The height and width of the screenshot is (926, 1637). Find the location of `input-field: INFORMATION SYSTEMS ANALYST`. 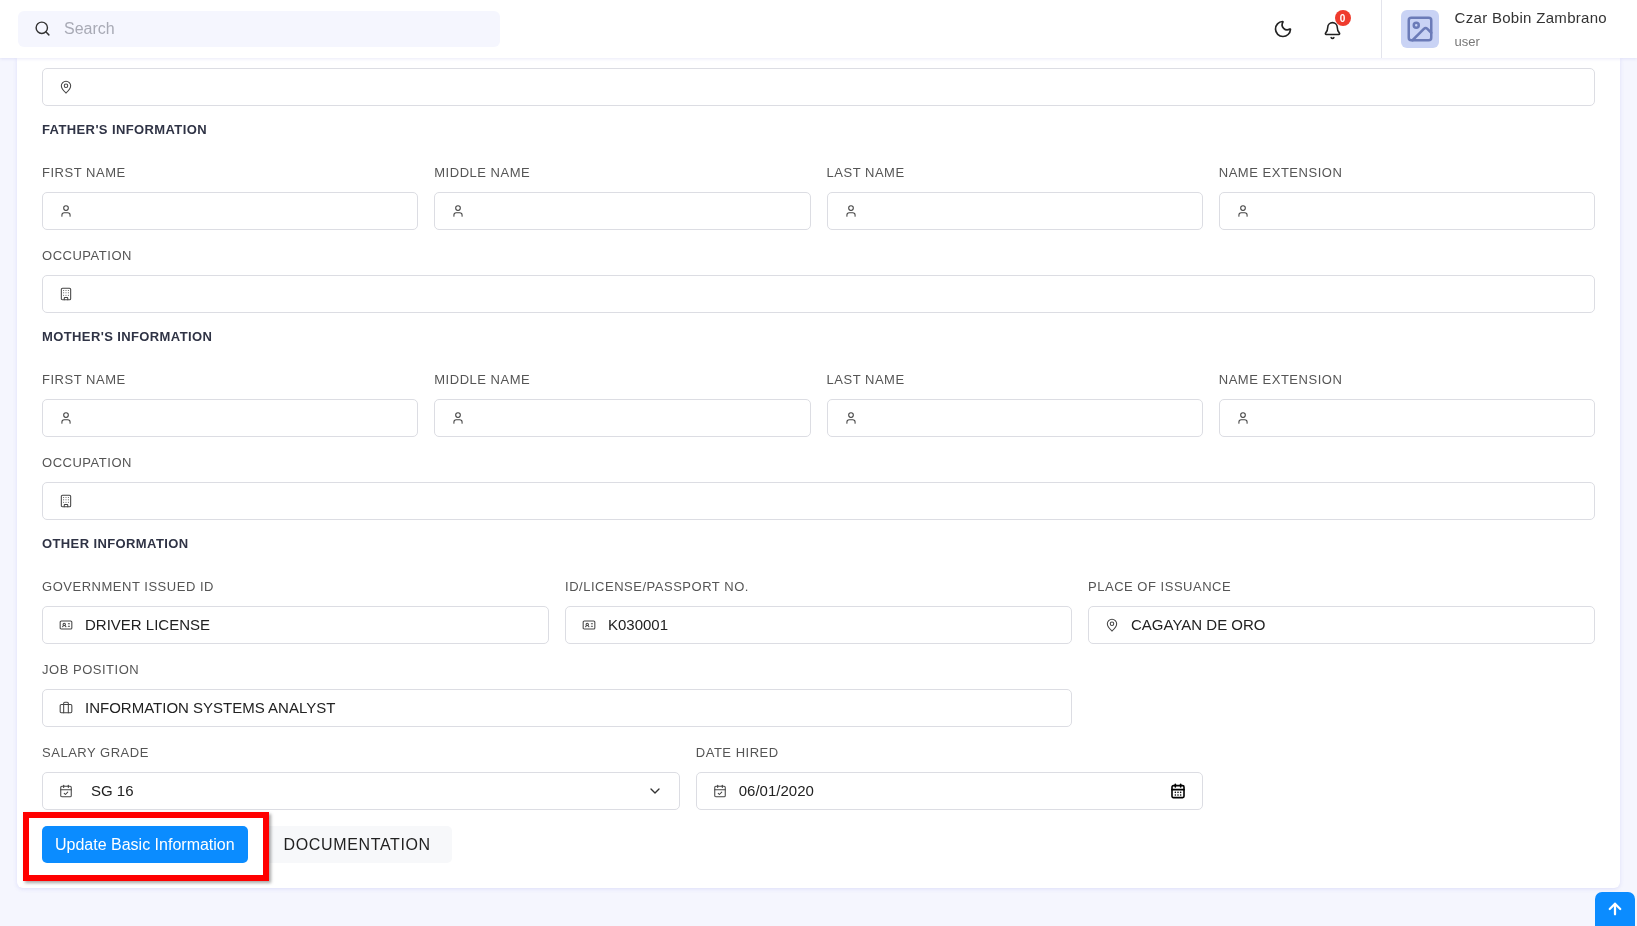

input-field: INFORMATION SYSTEMS ANALYST is located at coordinates (557, 708).